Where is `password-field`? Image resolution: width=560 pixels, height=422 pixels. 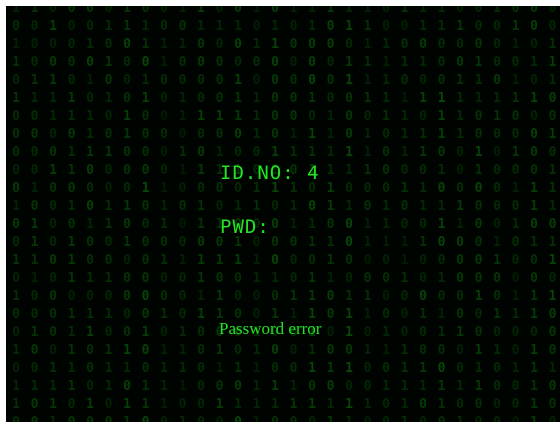 password-field is located at coordinates (342, 228).